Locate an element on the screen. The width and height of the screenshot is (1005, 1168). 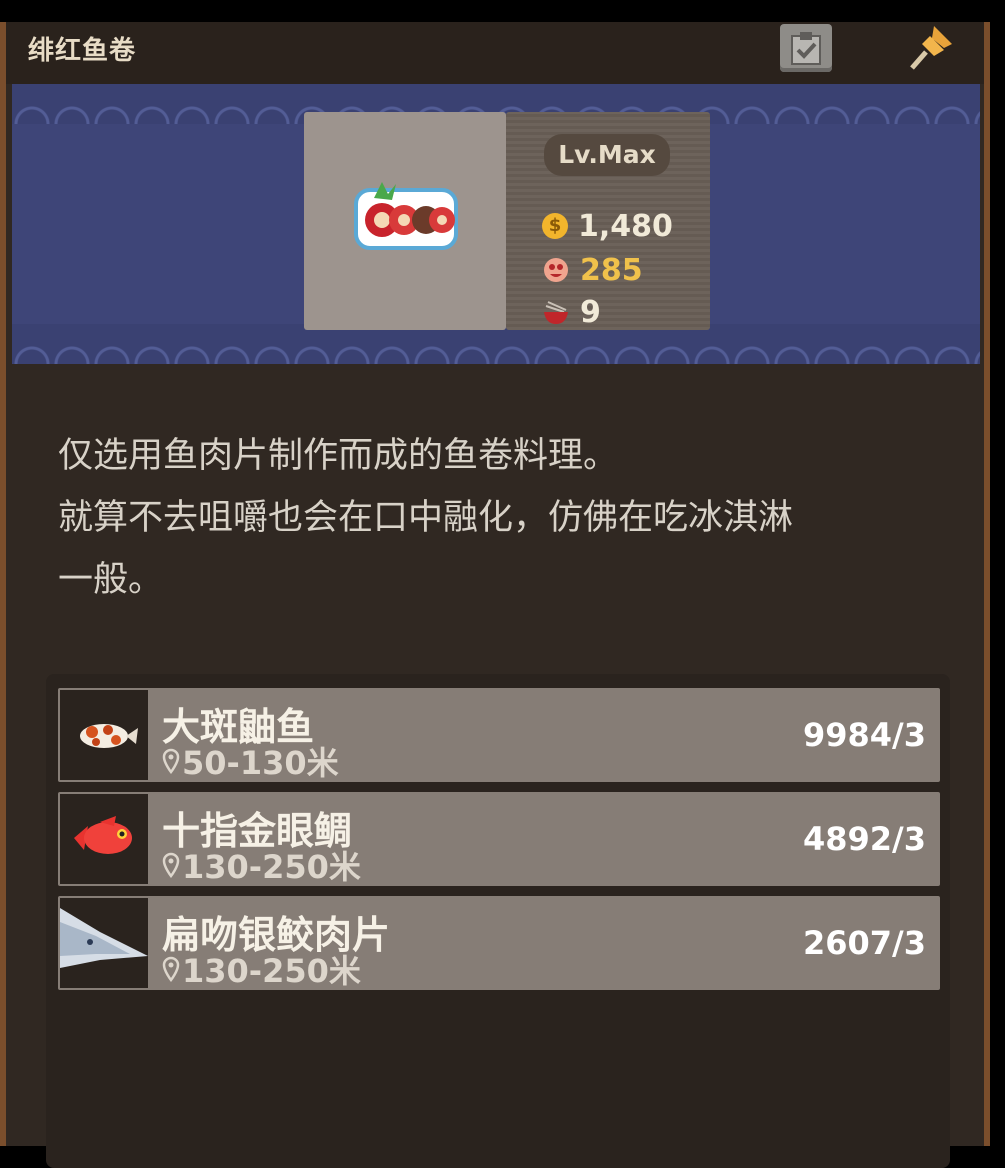
clipboard-button is located at coordinates (806, 48).